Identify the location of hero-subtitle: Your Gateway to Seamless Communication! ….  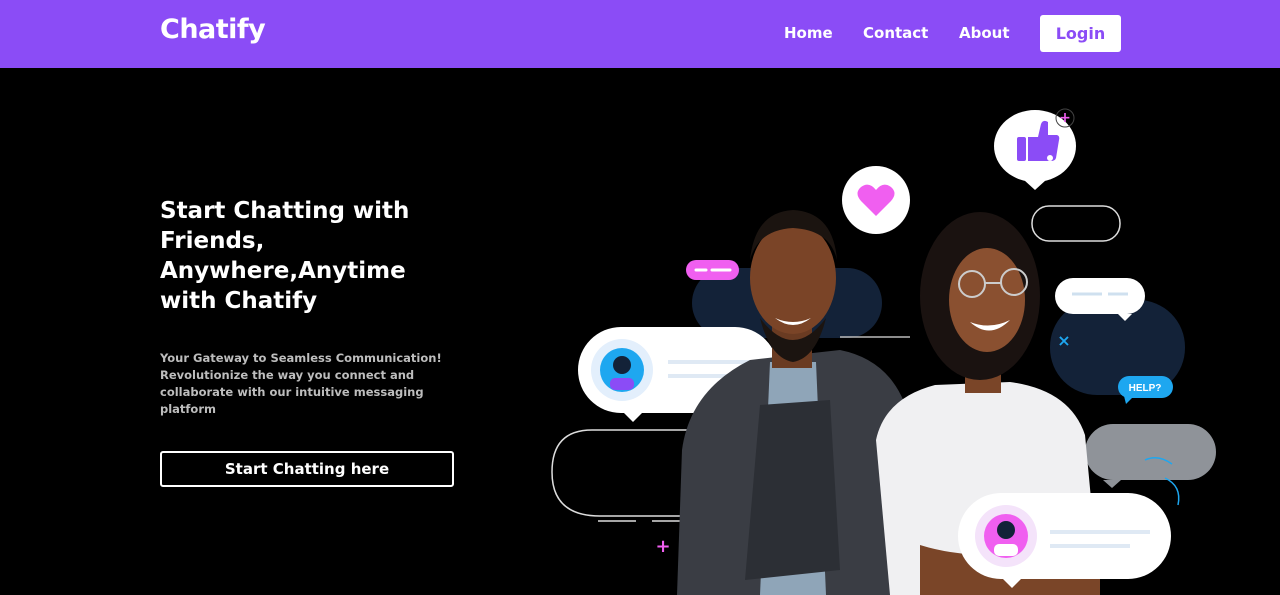
(305, 384).